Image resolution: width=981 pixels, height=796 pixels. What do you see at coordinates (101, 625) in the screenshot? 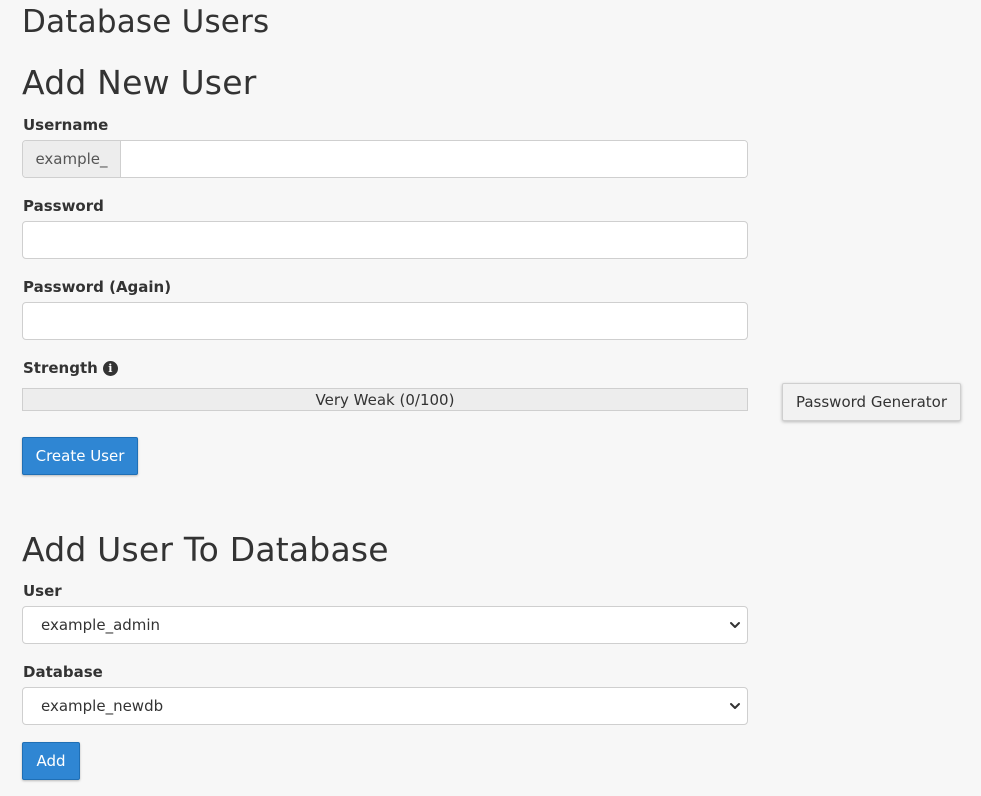
I see `user-select-value: example_admin` at bounding box center [101, 625].